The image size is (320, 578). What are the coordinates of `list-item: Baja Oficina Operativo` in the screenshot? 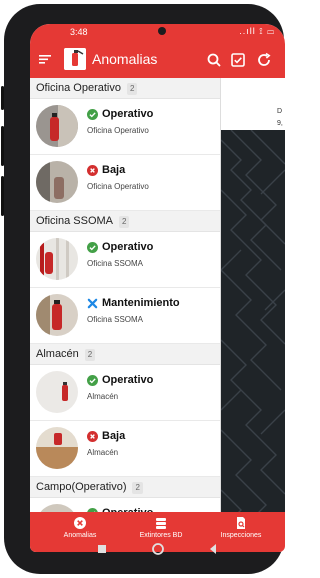 It's located at (125, 183).